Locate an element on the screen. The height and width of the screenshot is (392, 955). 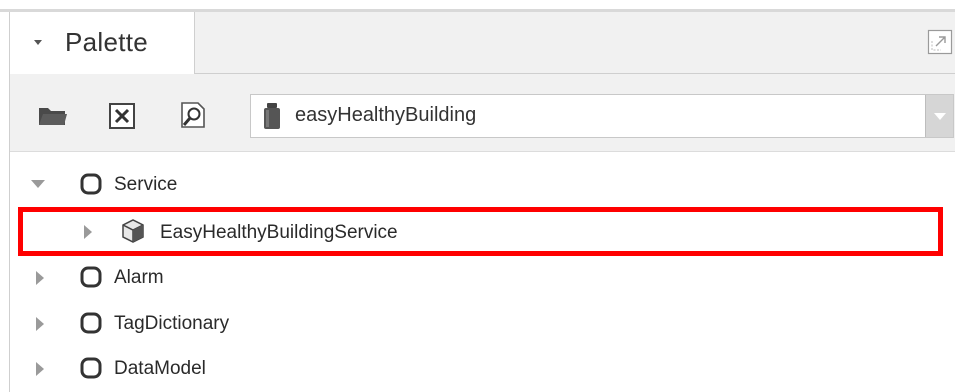
palette-tab: Palette is located at coordinates (102, 43).